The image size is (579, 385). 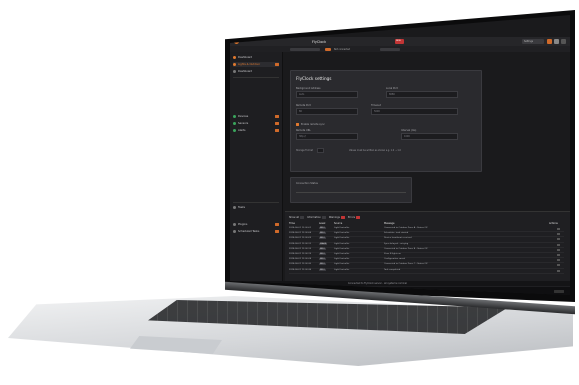 What do you see at coordinates (396, 233) in the screenshot?
I see `log-message: Scheduler: task started` at bounding box center [396, 233].